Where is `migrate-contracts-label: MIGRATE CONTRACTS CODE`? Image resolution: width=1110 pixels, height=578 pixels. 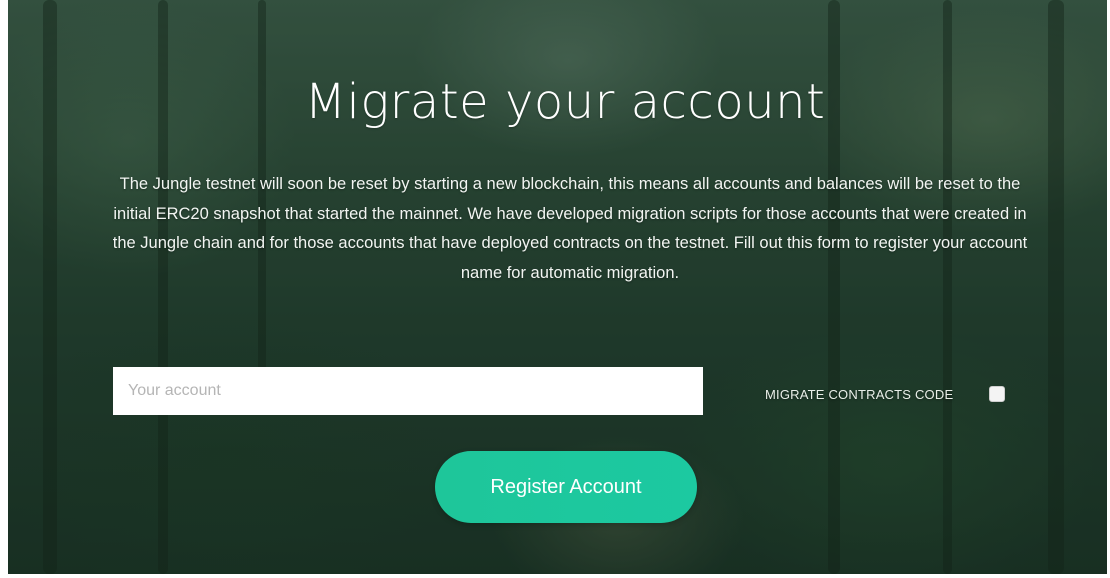
migrate-contracts-label: MIGRATE CONTRACTS CODE is located at coordinates (859, 394).